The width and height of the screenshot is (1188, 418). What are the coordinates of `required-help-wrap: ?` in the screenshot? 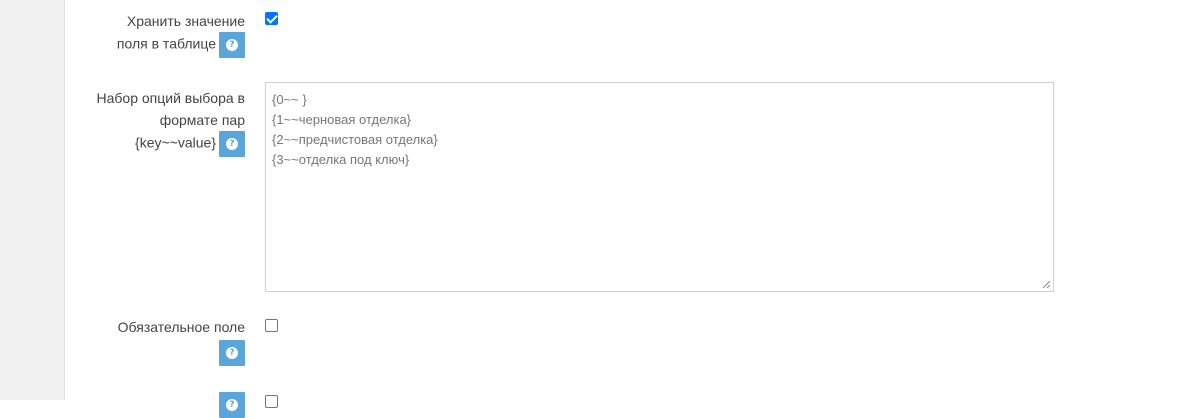 It's located at (155, 352).